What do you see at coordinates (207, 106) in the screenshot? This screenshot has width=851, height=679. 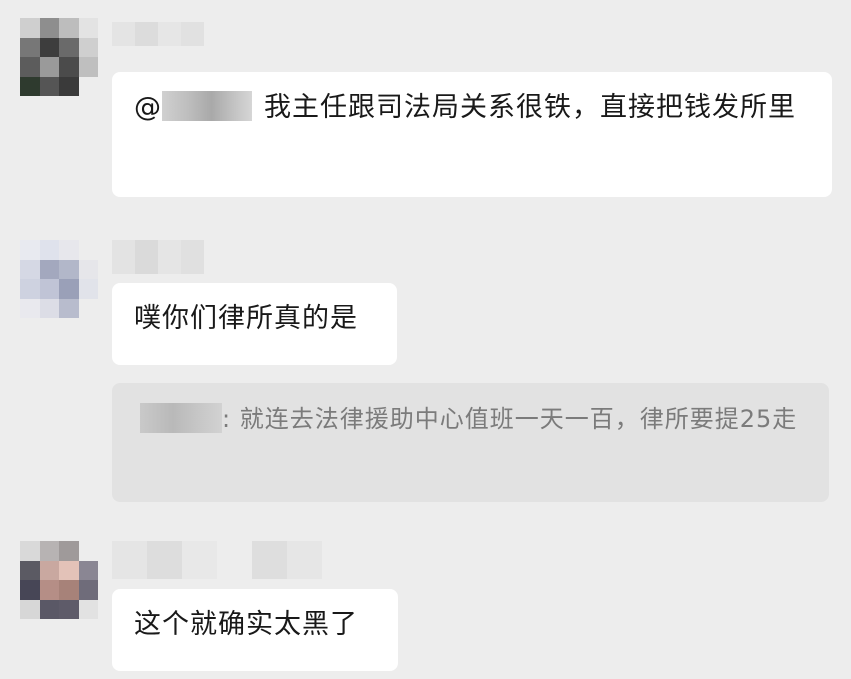 I see `mentioned-user` at bounding box center [207, 106].